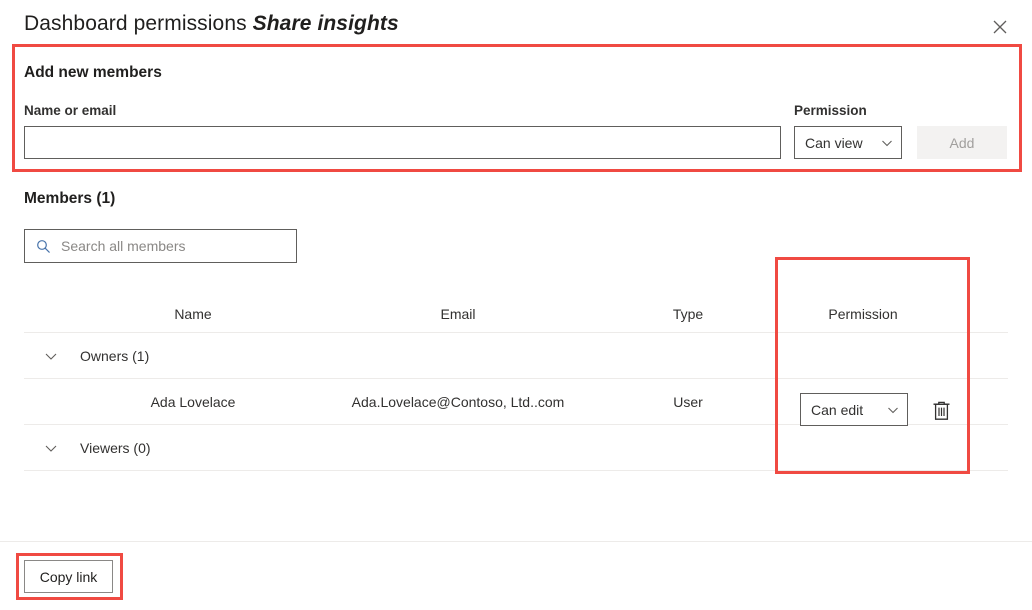  I want to click on add-member-button: Add, so click(962, 142).